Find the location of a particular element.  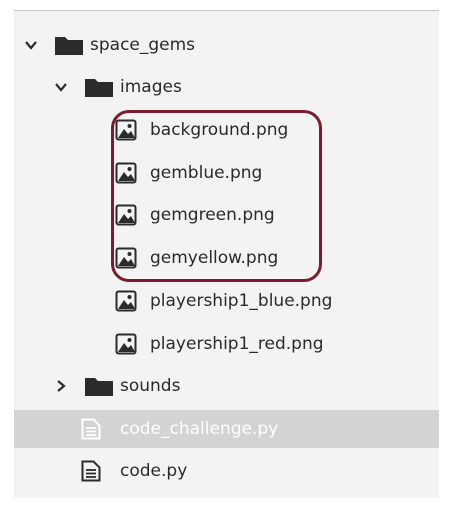

panel-top-border is located at coordinates (226, 10).